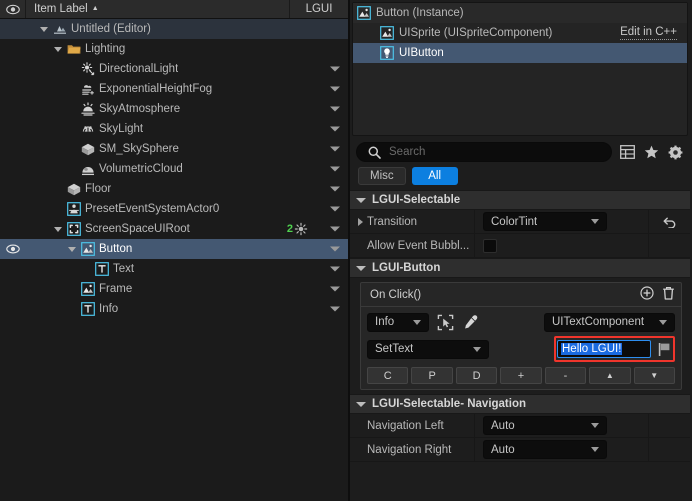  Describe the element at coordinates (545, 449) in the screenshot. I see `navigation-right-dropdown: Auto` at that location.